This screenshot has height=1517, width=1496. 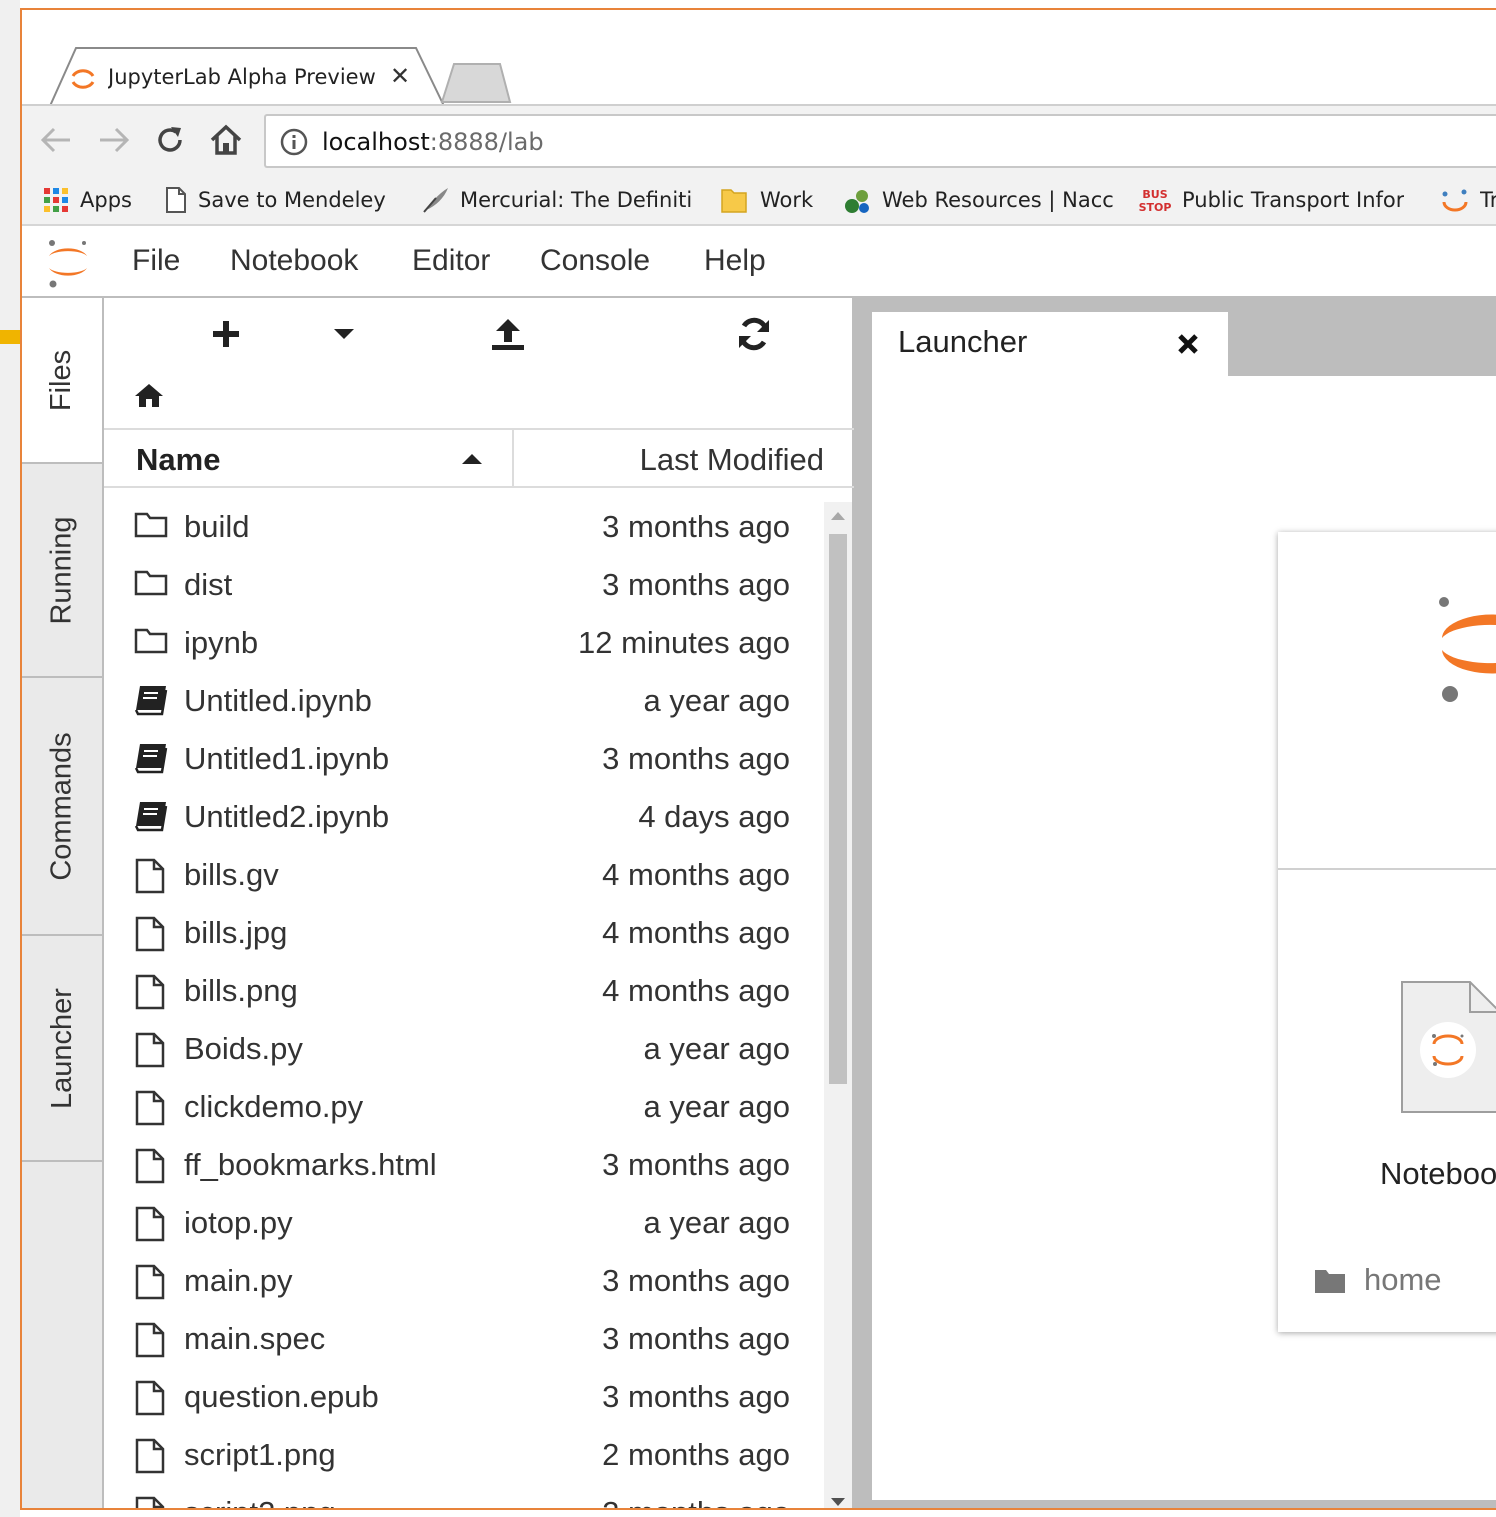 I want to click on file-row: clickdemo.py a year ago, so click(x=464, y=1107).